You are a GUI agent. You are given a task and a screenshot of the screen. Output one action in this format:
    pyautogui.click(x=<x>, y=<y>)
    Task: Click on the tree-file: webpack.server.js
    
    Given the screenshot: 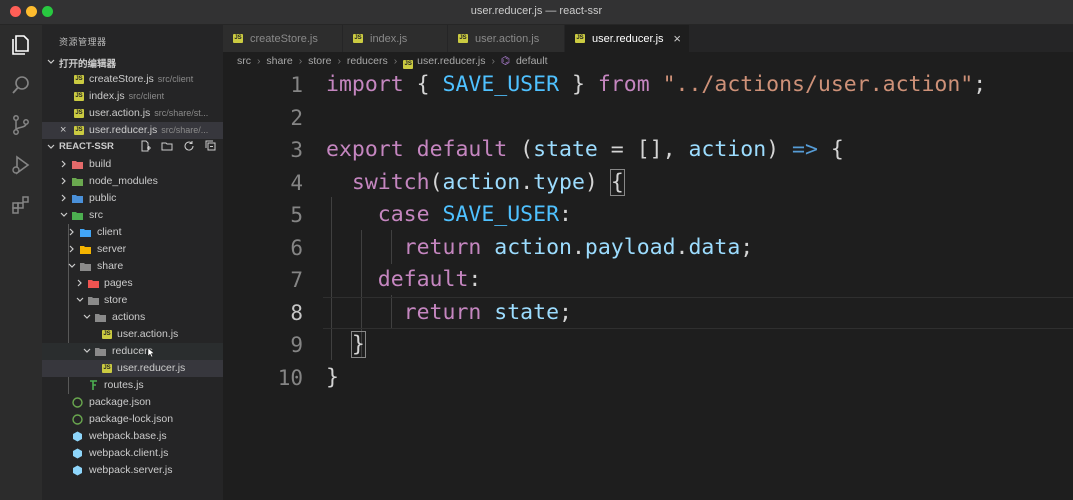 What is the action you would take?
    pyautogui.click(x=132, y=470)
    